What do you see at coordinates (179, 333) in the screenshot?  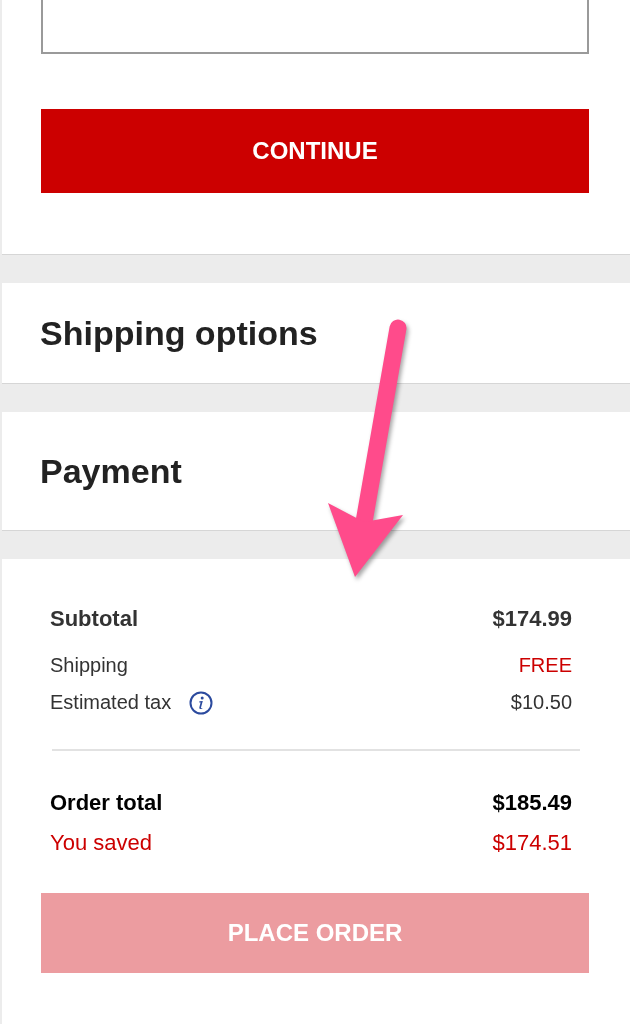 I see `section-heading: Shipping options` at bounding box center [179, 333].